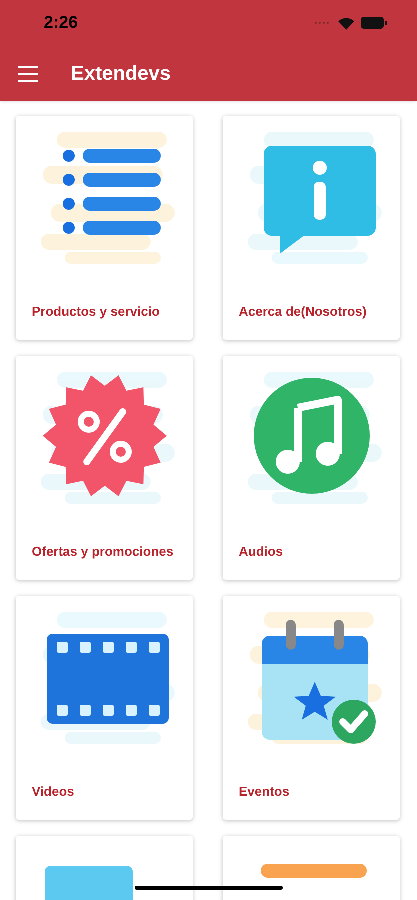  Describe the element at coordinates (96, 312) in the screenshot. I see `card-label: Productos y servicio` at that location.